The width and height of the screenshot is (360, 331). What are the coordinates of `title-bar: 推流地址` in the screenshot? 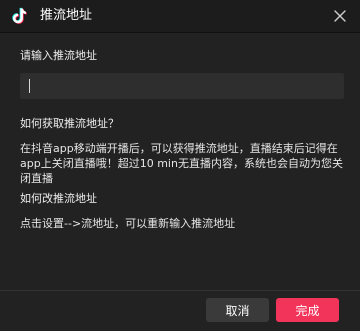 It's located at (180, 16).